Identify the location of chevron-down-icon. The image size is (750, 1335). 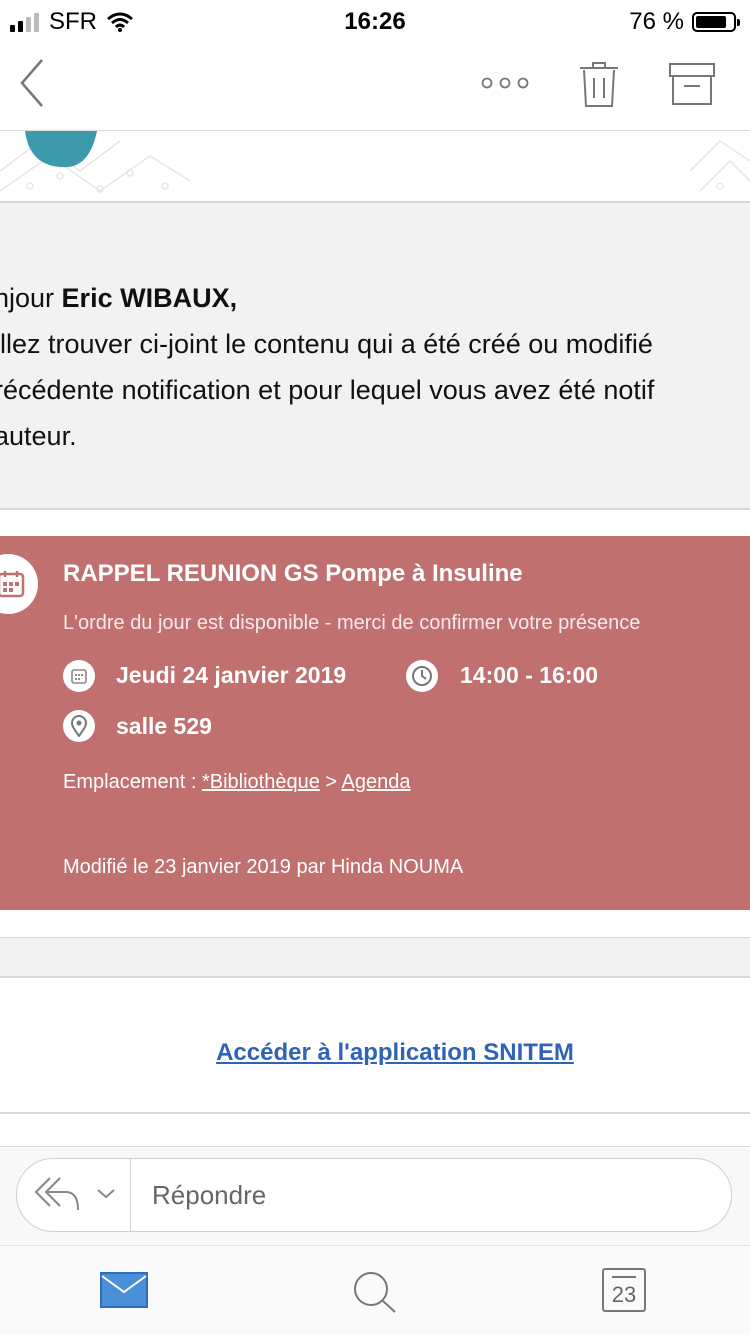
(106, 1194).